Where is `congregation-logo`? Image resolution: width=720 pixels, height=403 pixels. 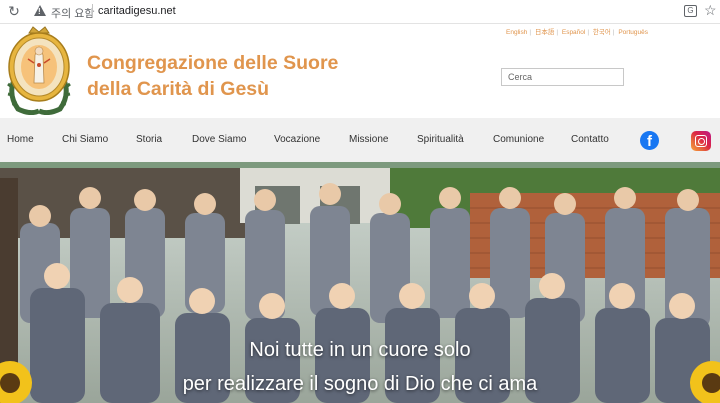
congregation-logo is located at coordinates (39, 70).